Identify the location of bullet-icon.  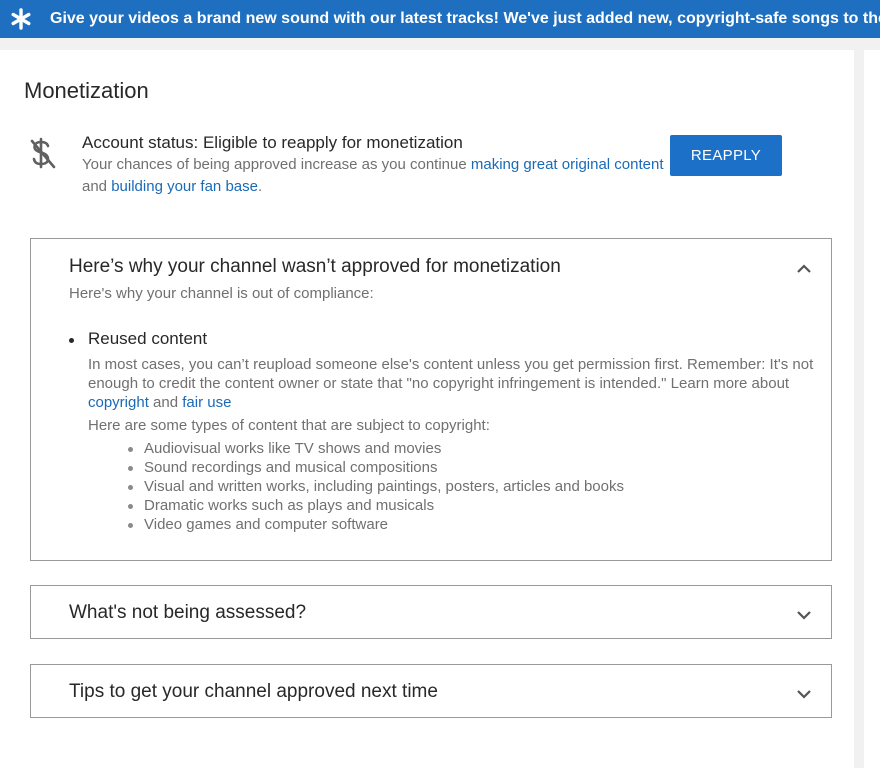
(71, 340).